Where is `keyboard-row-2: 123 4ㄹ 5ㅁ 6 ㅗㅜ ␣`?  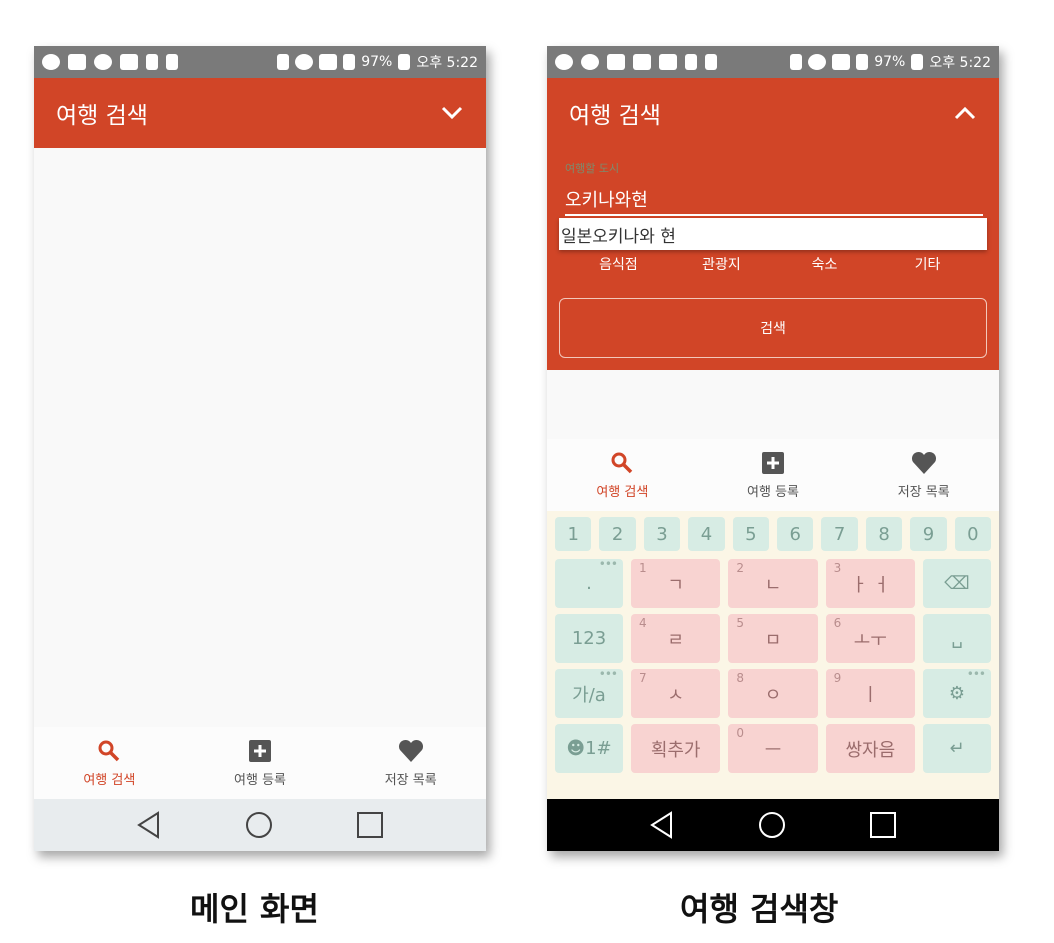 keyboard-row-2: 123 4ㄹ 5ㅁ 6 ㅗㅜ ␣ is located at coordinates (773, 638).